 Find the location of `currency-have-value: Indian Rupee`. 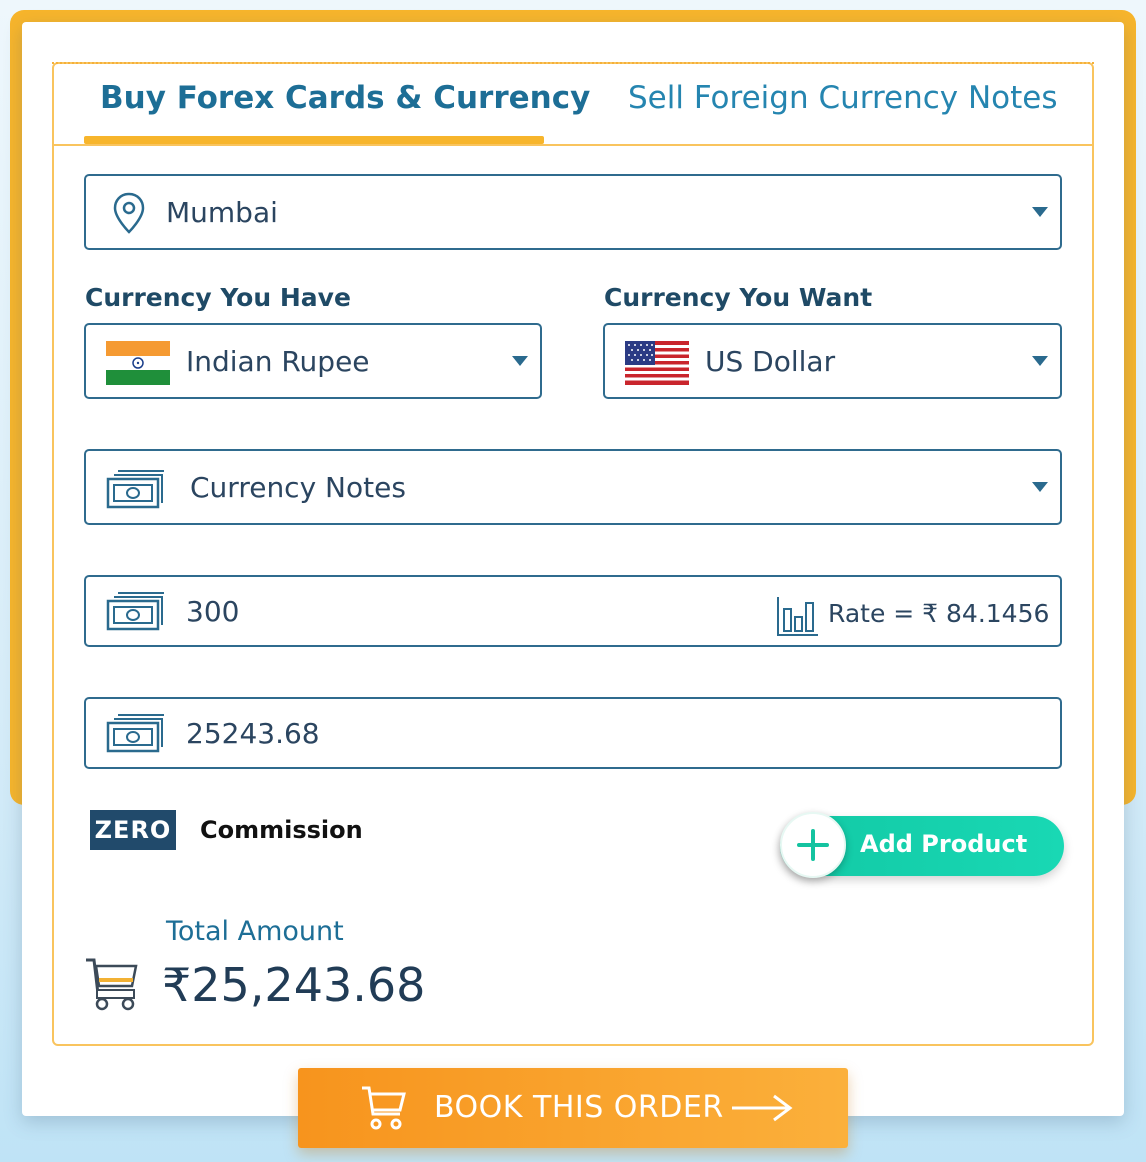

currency-have-value: Indian Rupee is located at coordinates (278, 361).